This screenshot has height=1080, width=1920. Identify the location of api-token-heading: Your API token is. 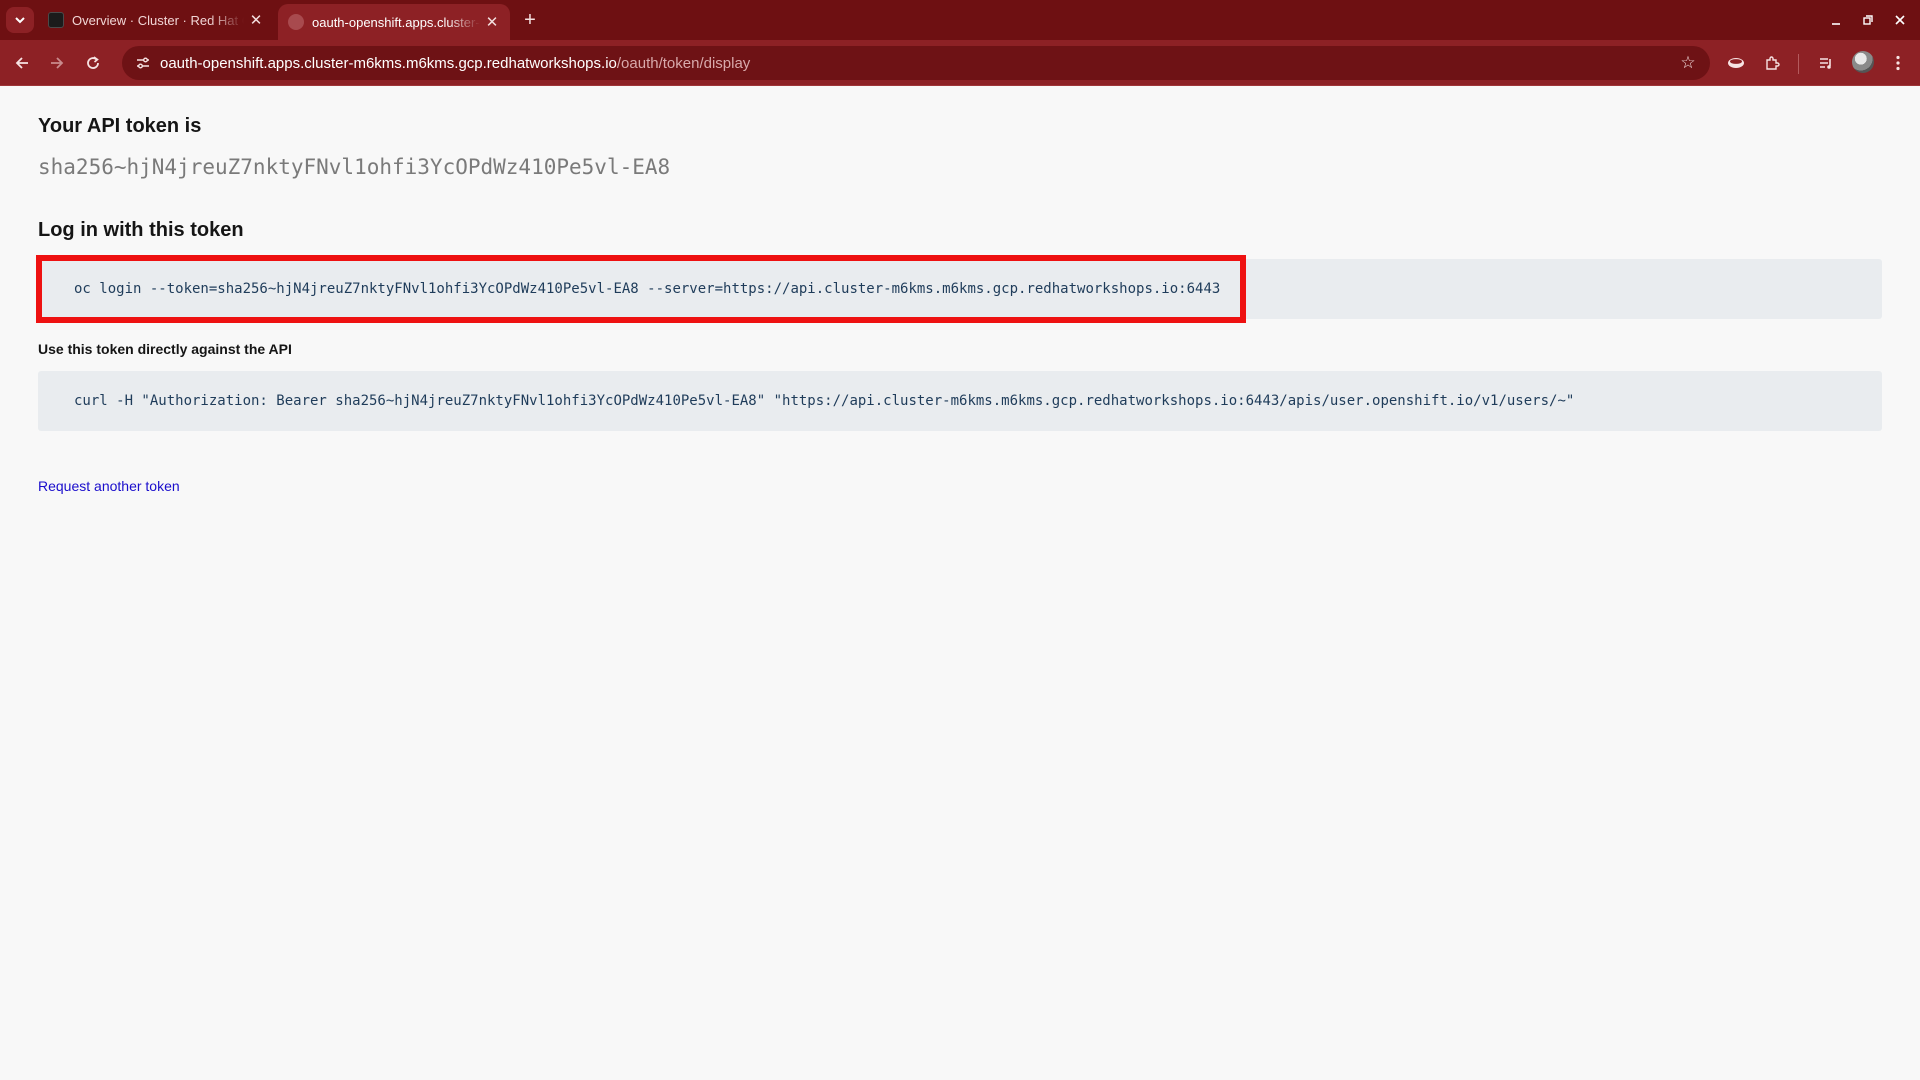
(120, 126).